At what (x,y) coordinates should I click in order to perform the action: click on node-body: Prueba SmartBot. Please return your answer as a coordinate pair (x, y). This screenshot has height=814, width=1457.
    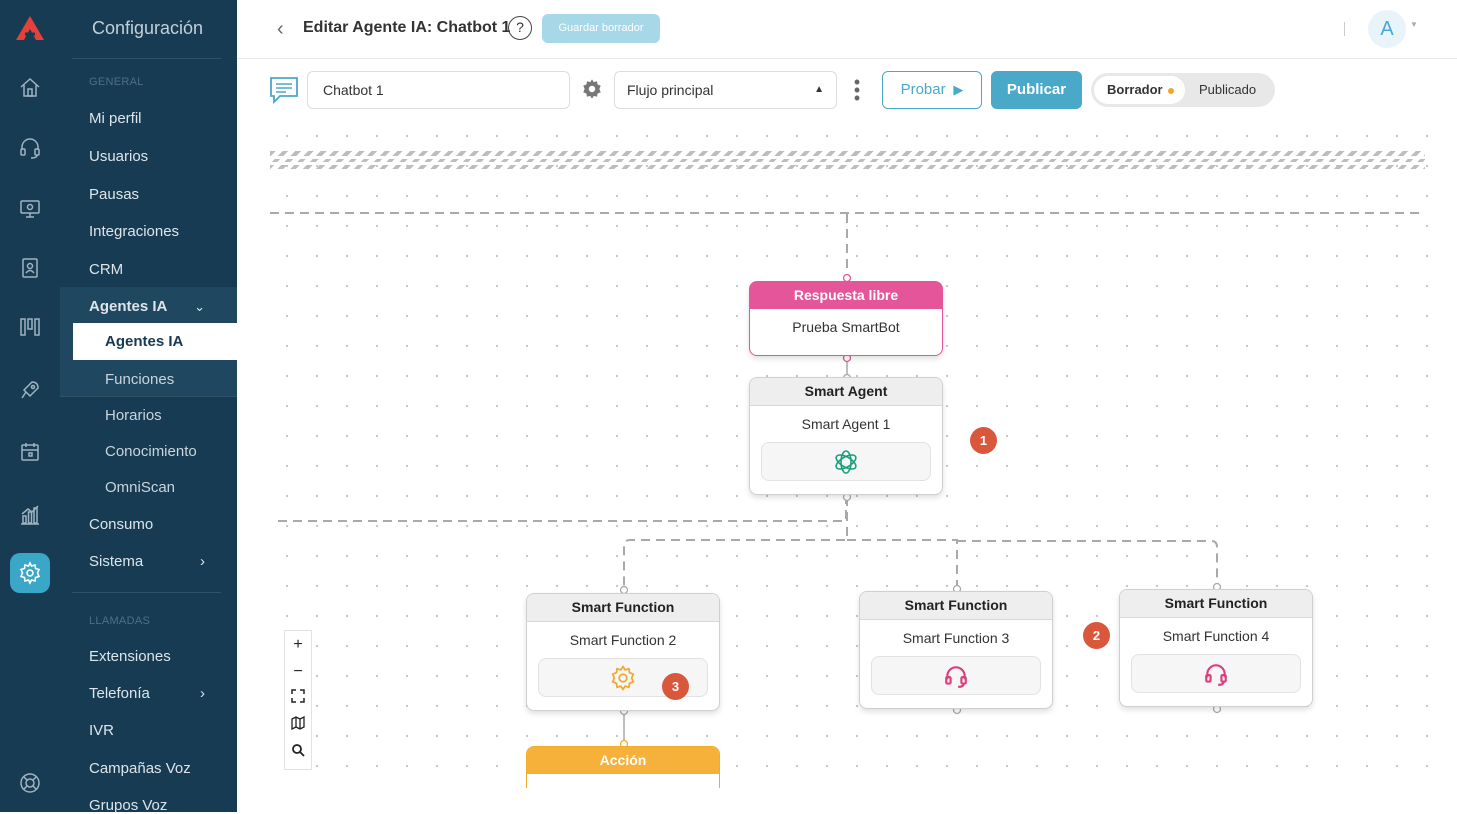
    Looking at the image, I should click on (846, 327).